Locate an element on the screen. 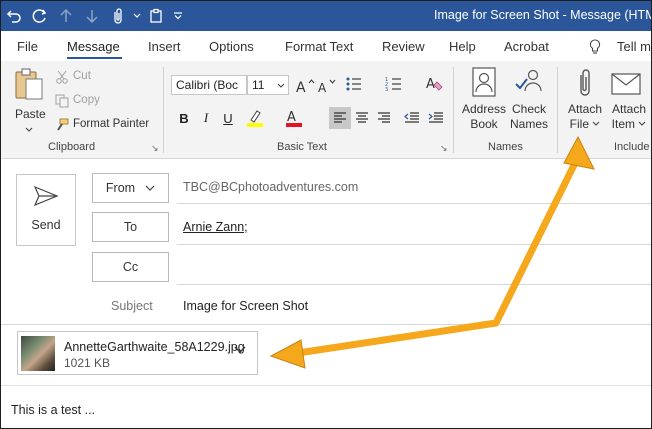 The image size is (652, 429). annotation-arrowhead-attachment is located at coordinates (287, 354).